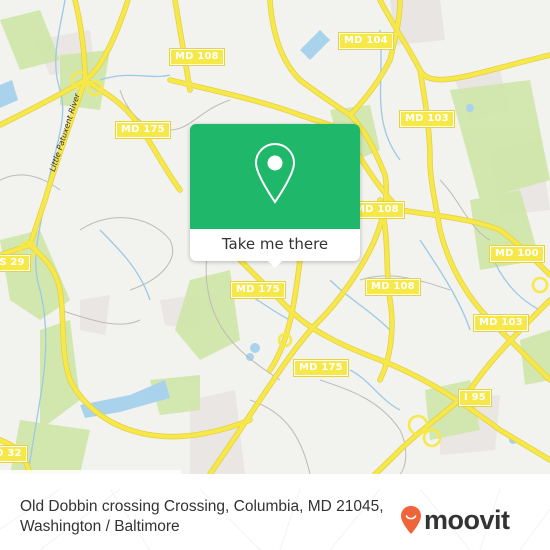  I want to click on location-popup: Take me there, so click(275, 196).